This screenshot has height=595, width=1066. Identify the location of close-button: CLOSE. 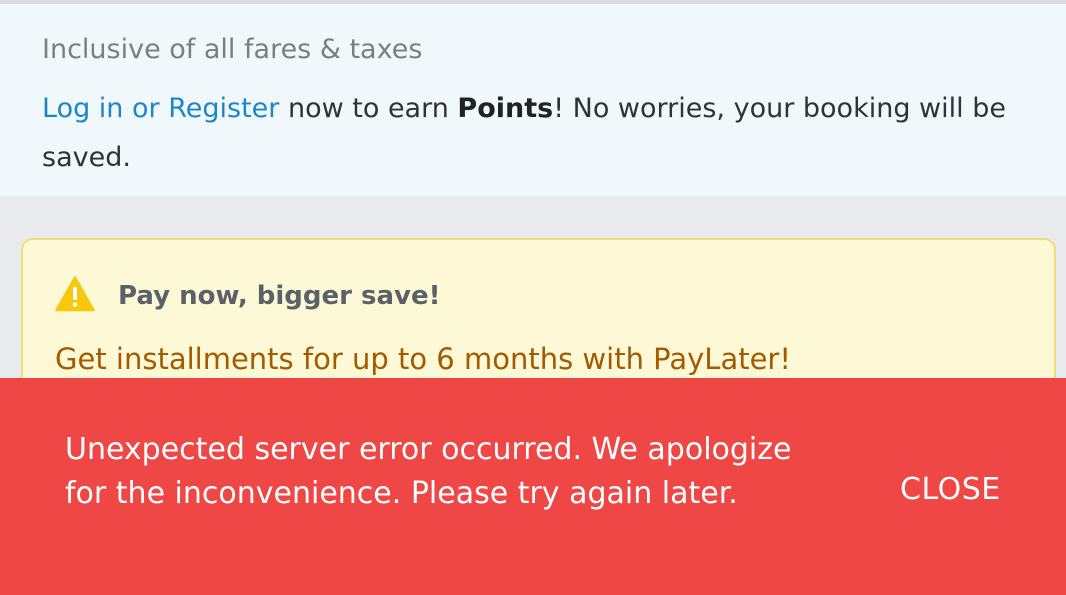
(950, 489).